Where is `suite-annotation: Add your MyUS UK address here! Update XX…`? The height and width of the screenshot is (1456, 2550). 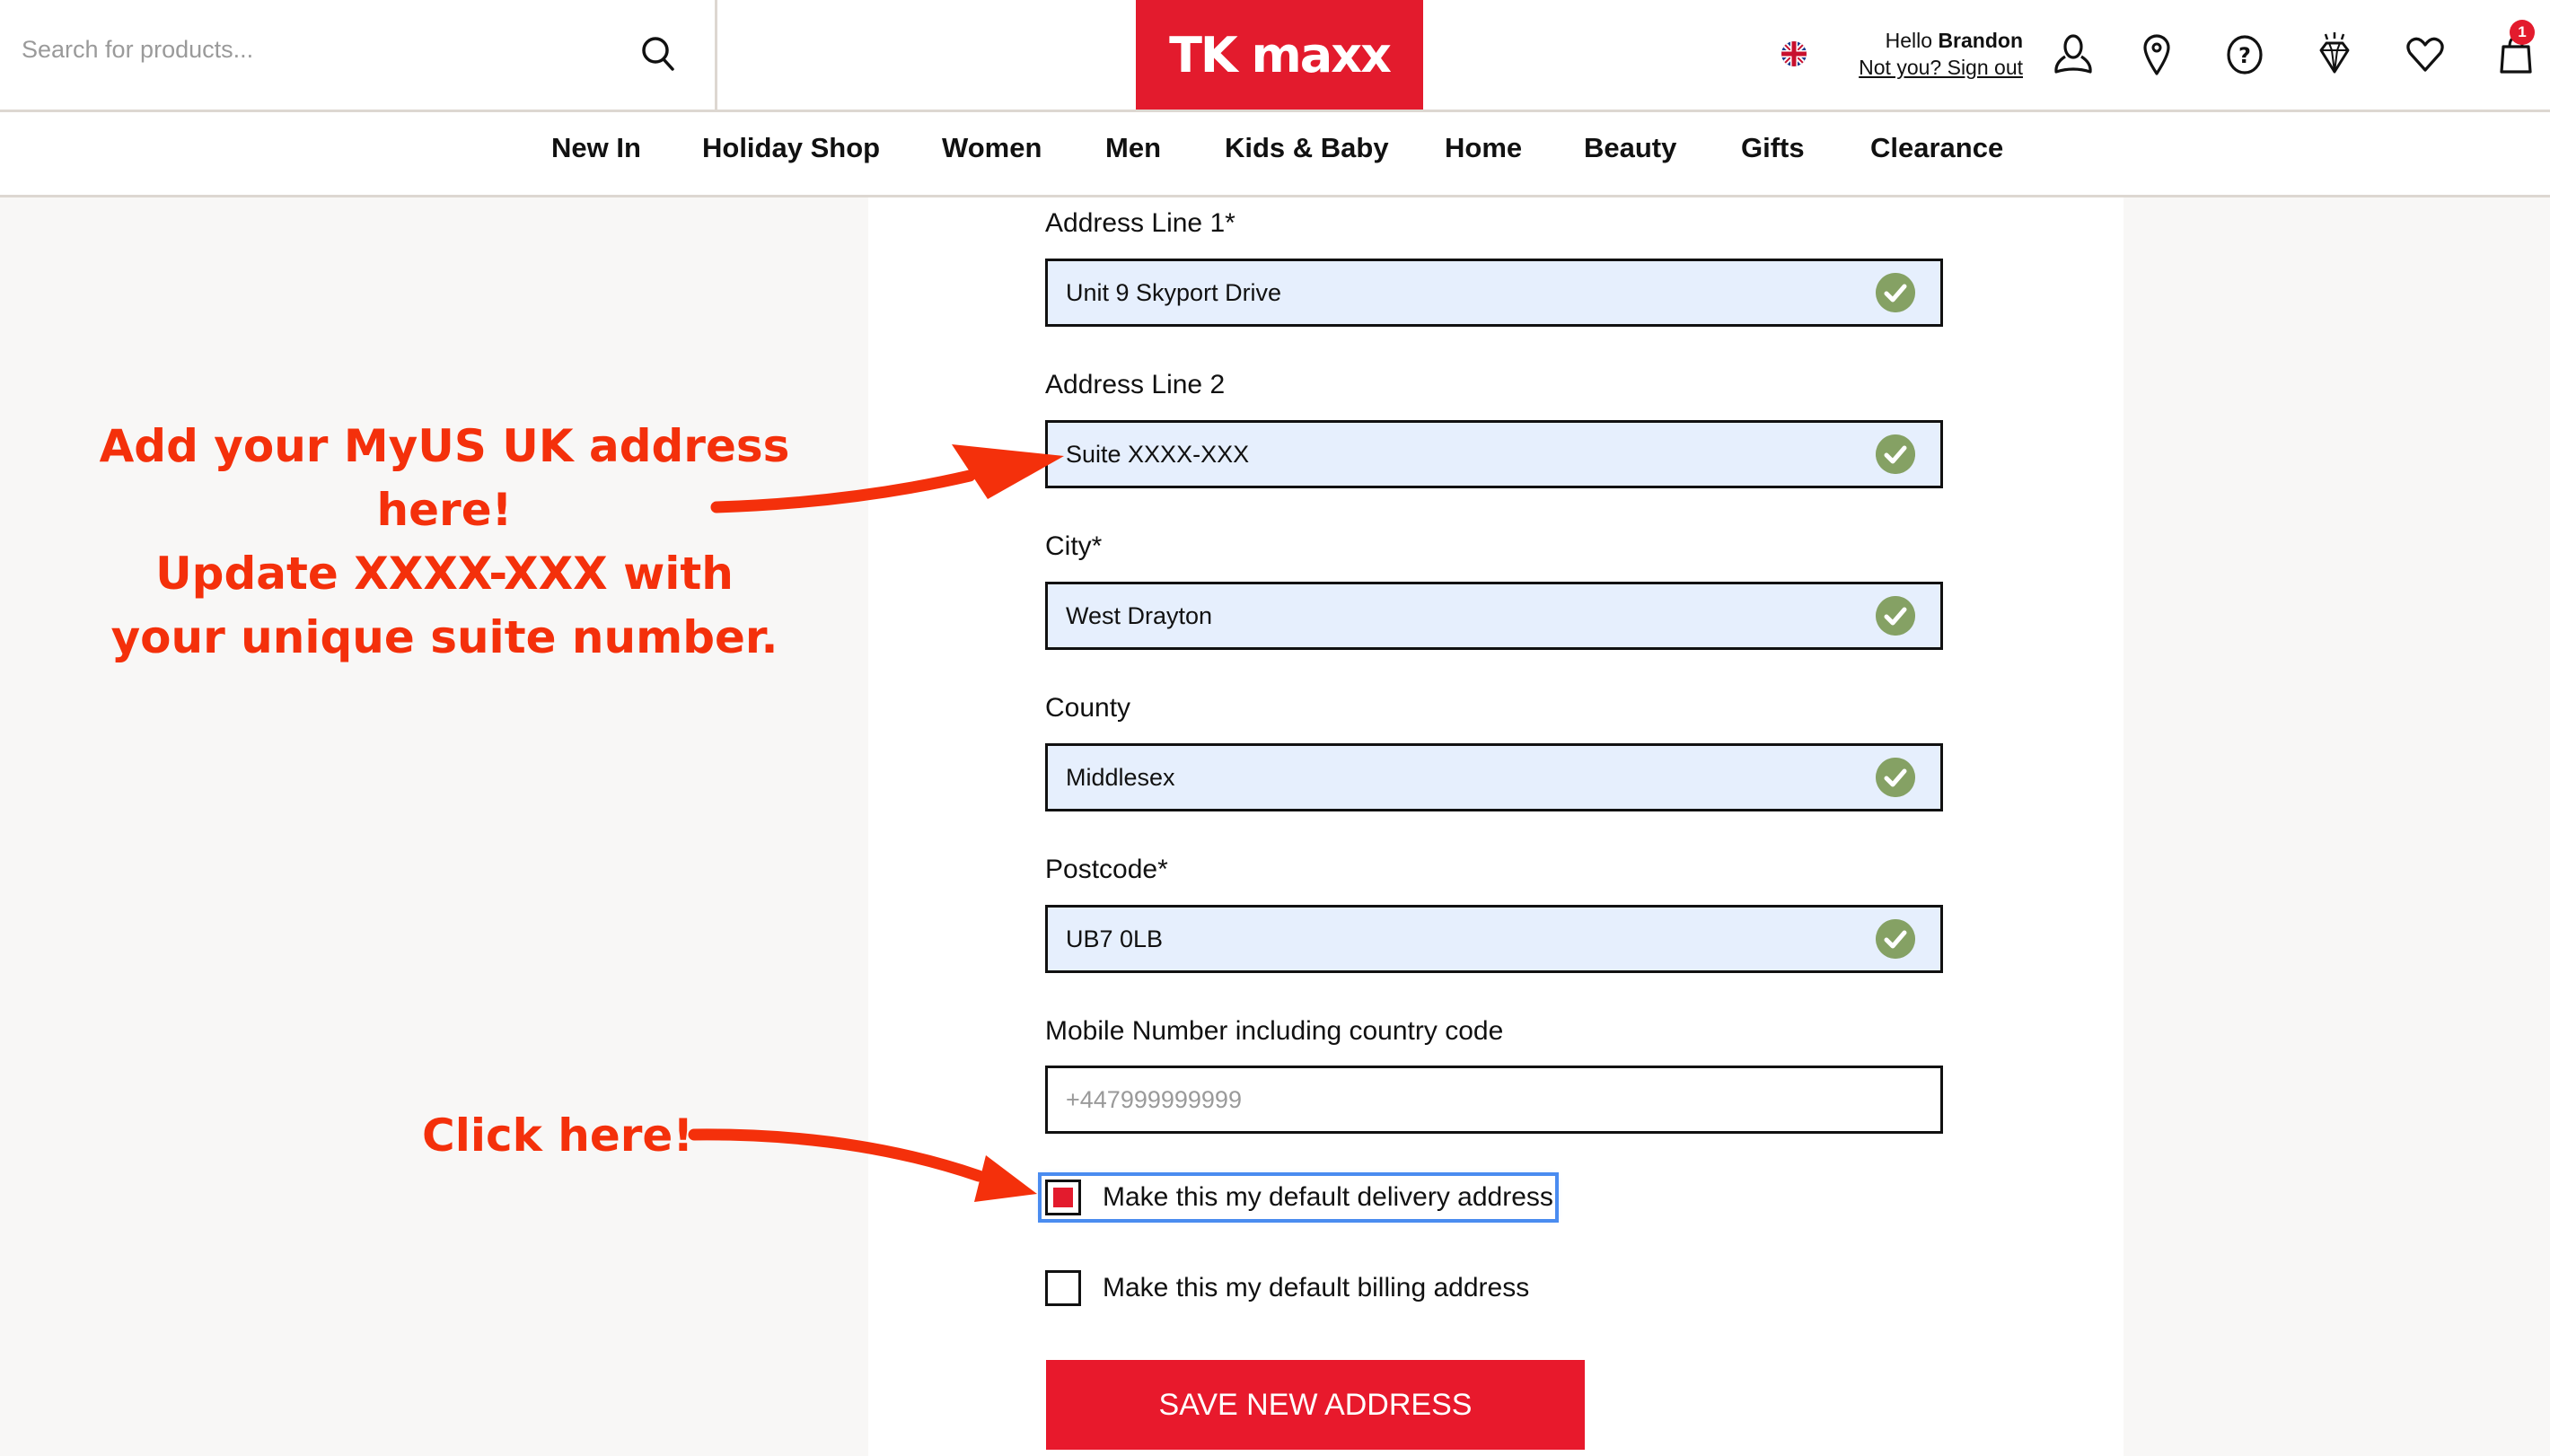
suite-annotation: Add your MyUS UK address here! Update XX… is located at coordinates (444, 542).